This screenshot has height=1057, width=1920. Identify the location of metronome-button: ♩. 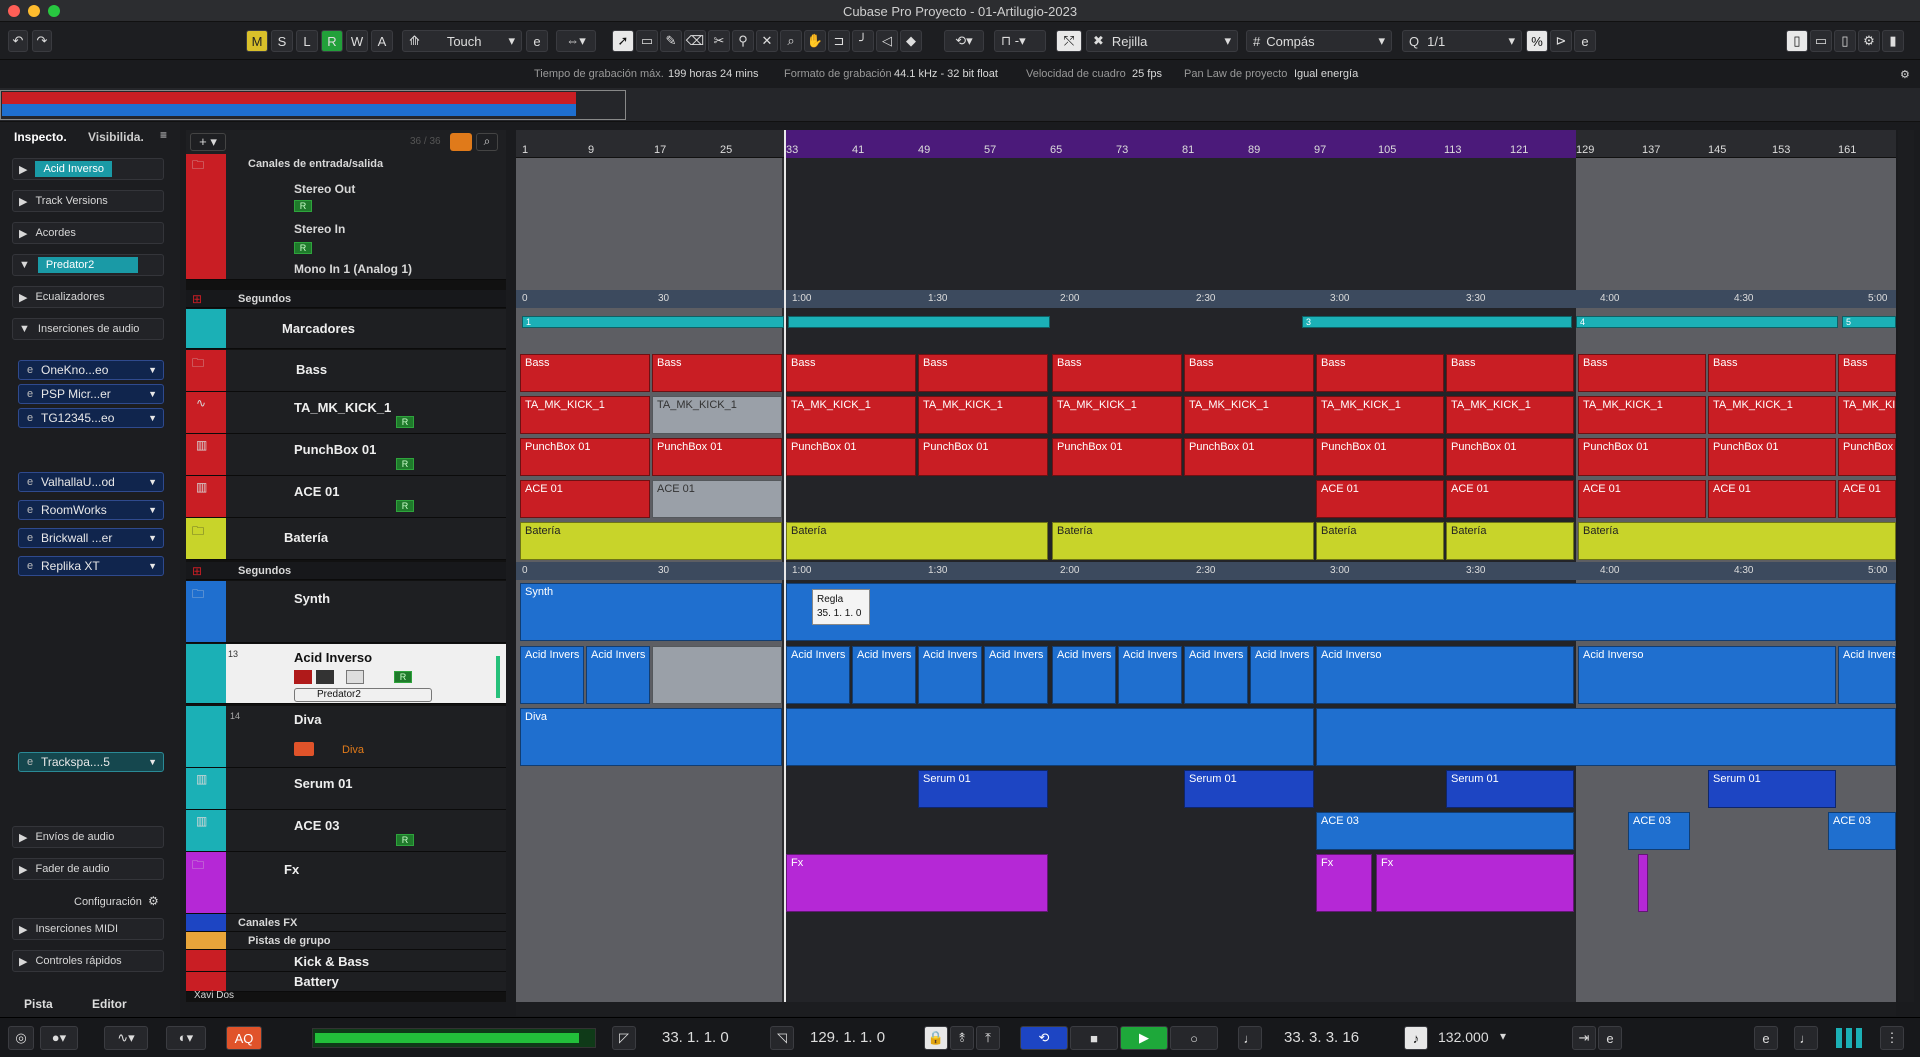
(1806, 1038).